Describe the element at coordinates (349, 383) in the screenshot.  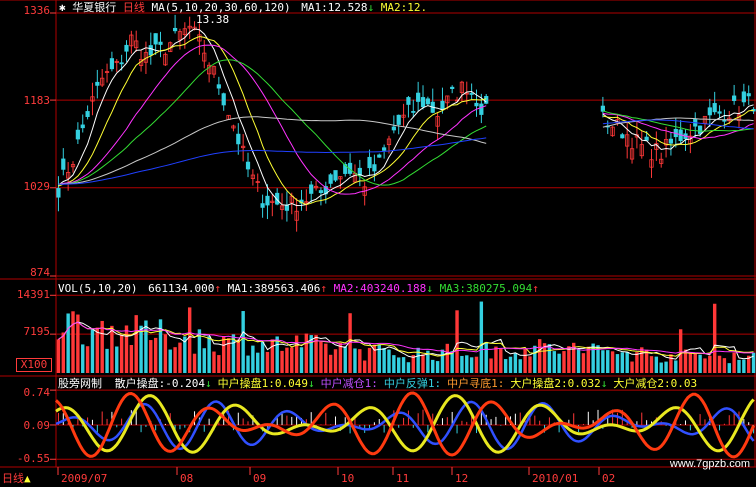
I see `indicator-legend-item: 中户减仓1:` at that location.